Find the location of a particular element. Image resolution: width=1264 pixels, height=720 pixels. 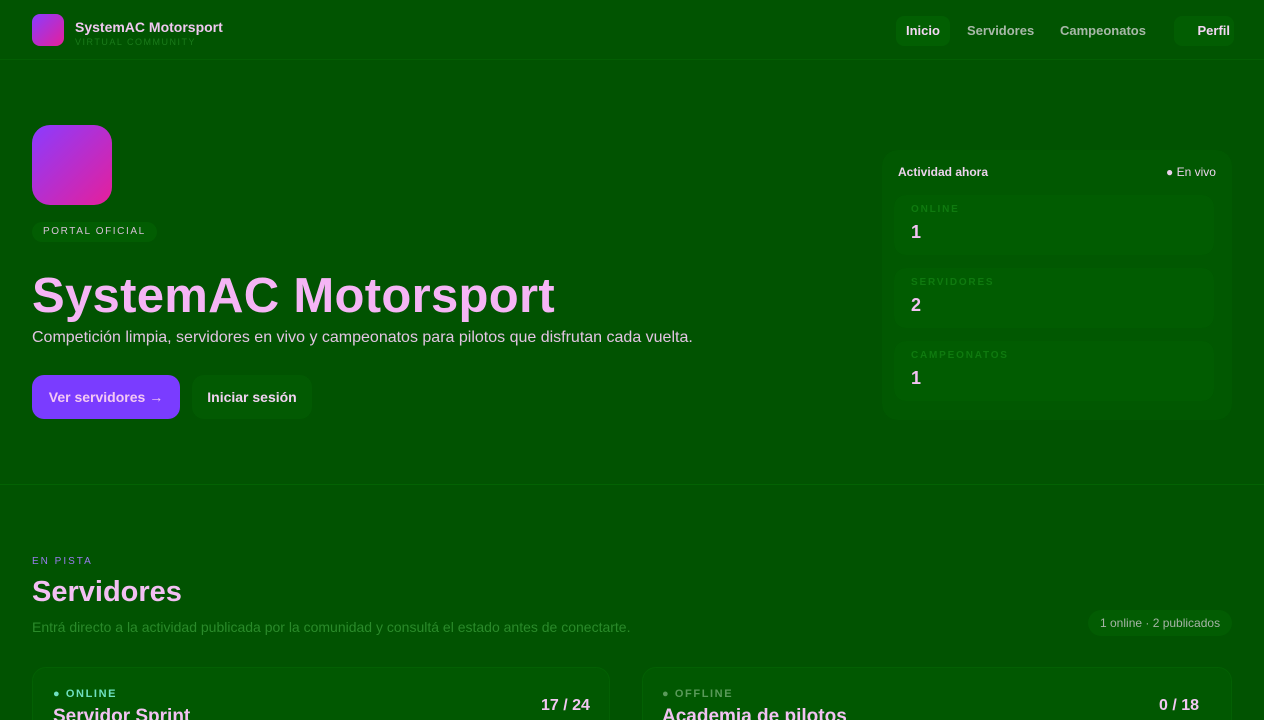

activity-title: Actividad ahora is located at coordinates (943, 172).